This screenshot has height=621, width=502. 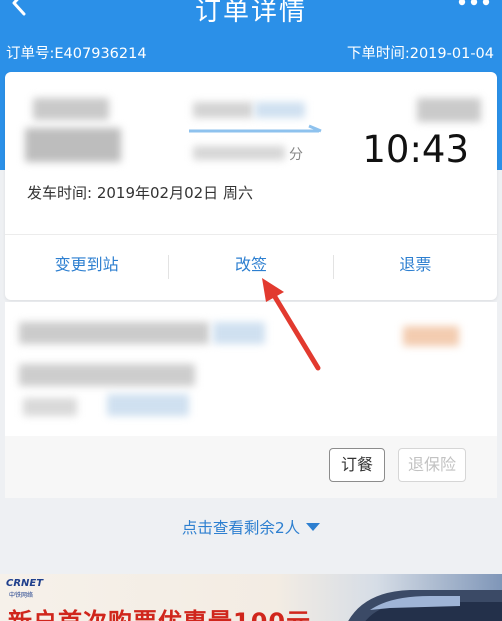 I want to click on departure-station-blurred, so click(x=71, y=109).